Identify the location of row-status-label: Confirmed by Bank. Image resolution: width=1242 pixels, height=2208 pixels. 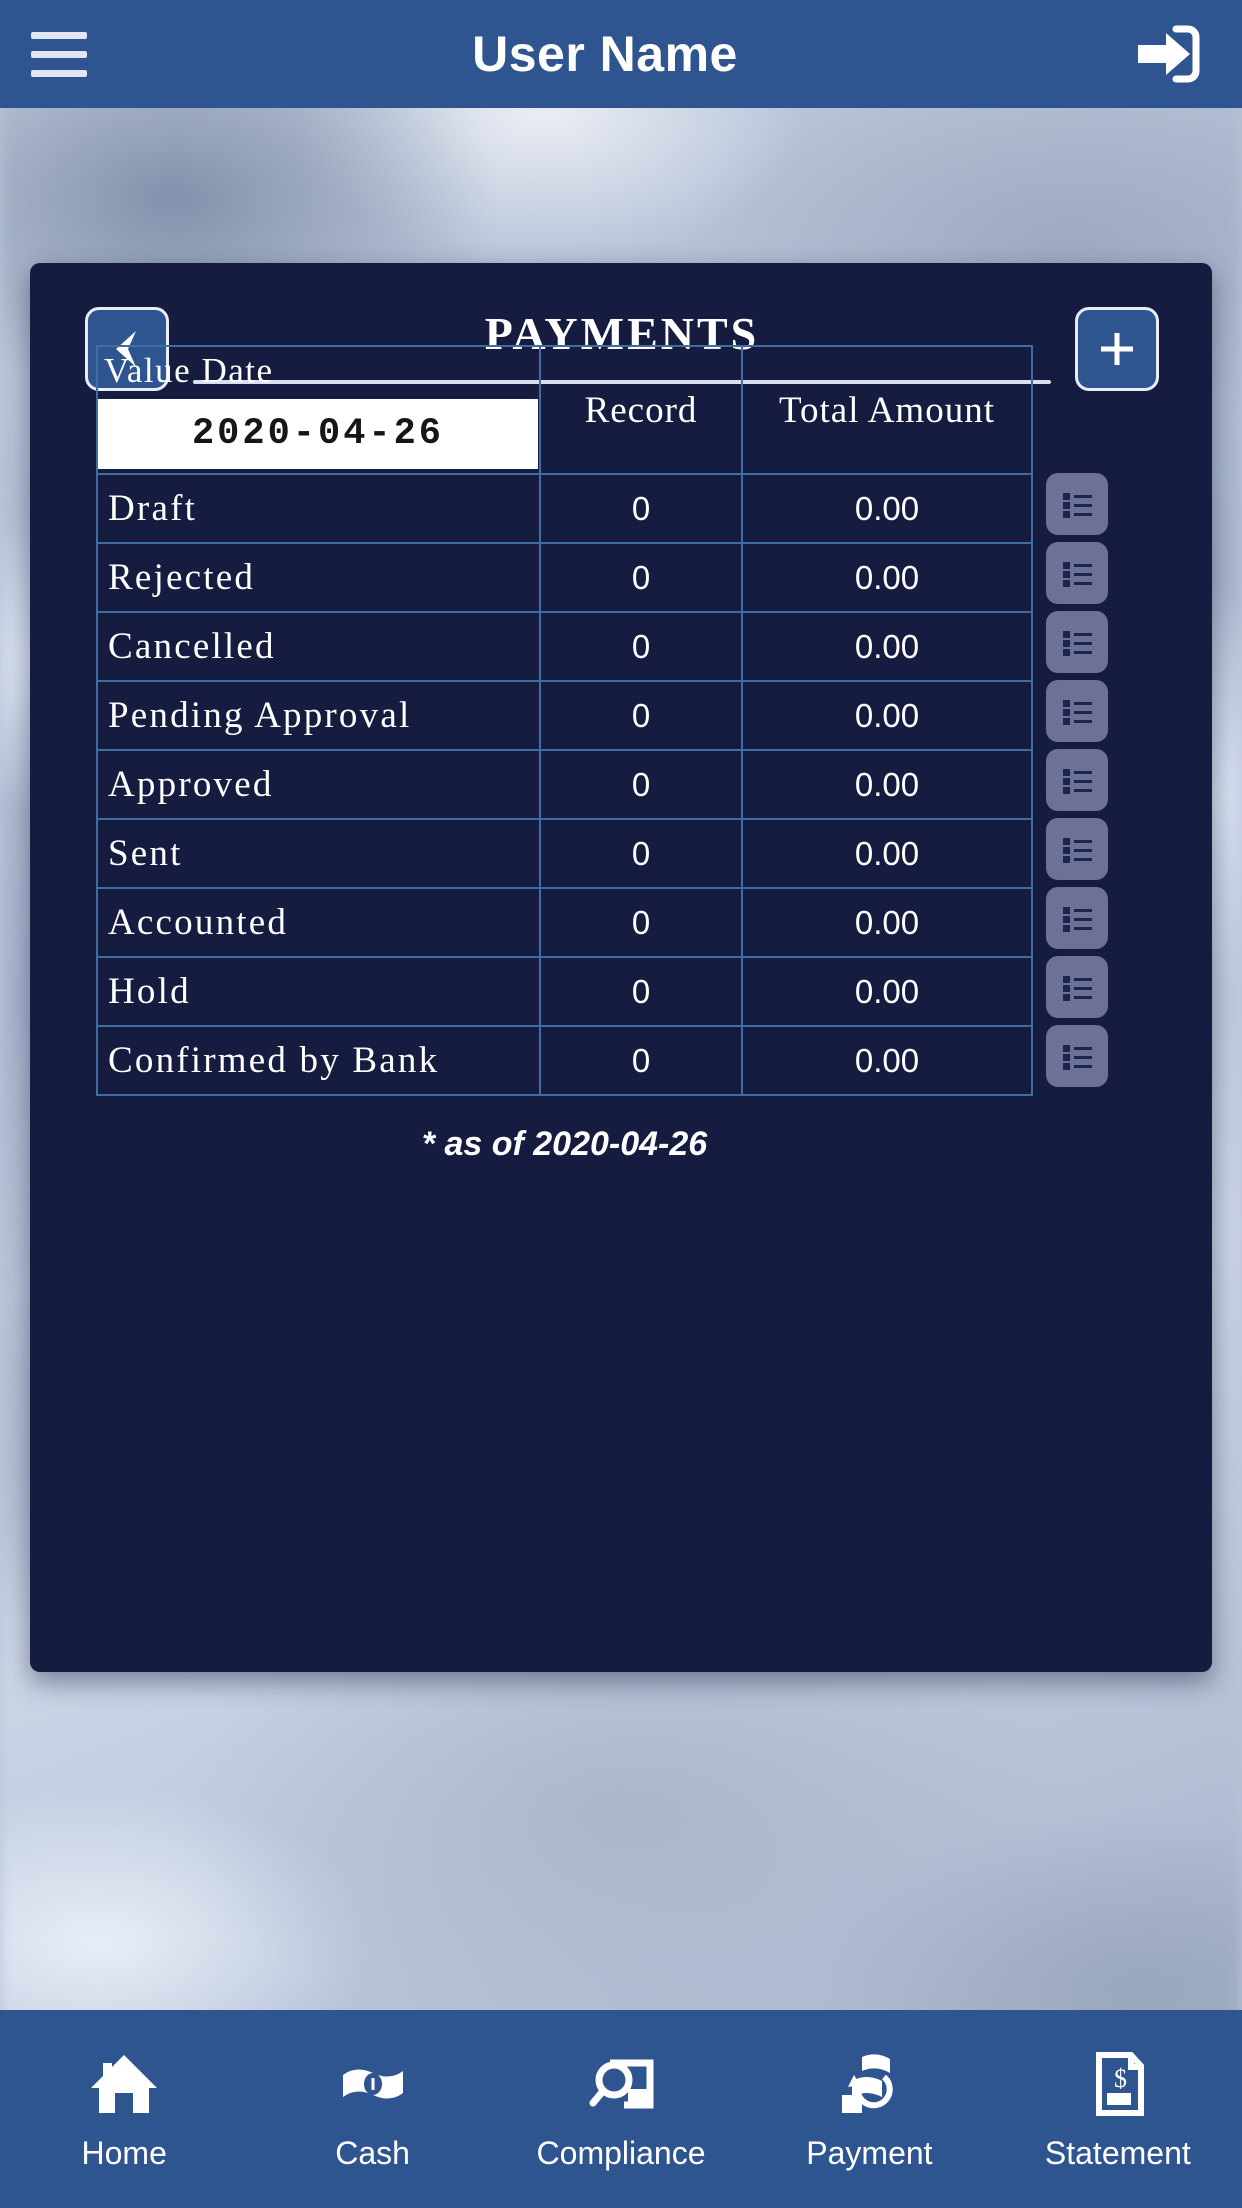
(318, 1060).